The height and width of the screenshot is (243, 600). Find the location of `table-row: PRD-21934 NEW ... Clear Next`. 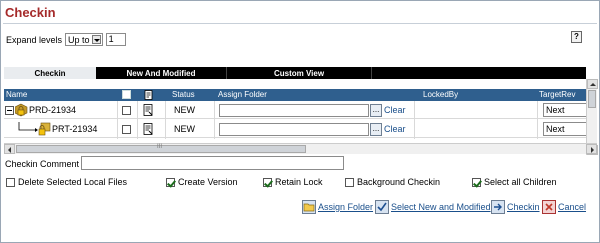

table-row: PRD-21934 NEW ... Clear Next is located at coordinates (295, 110).